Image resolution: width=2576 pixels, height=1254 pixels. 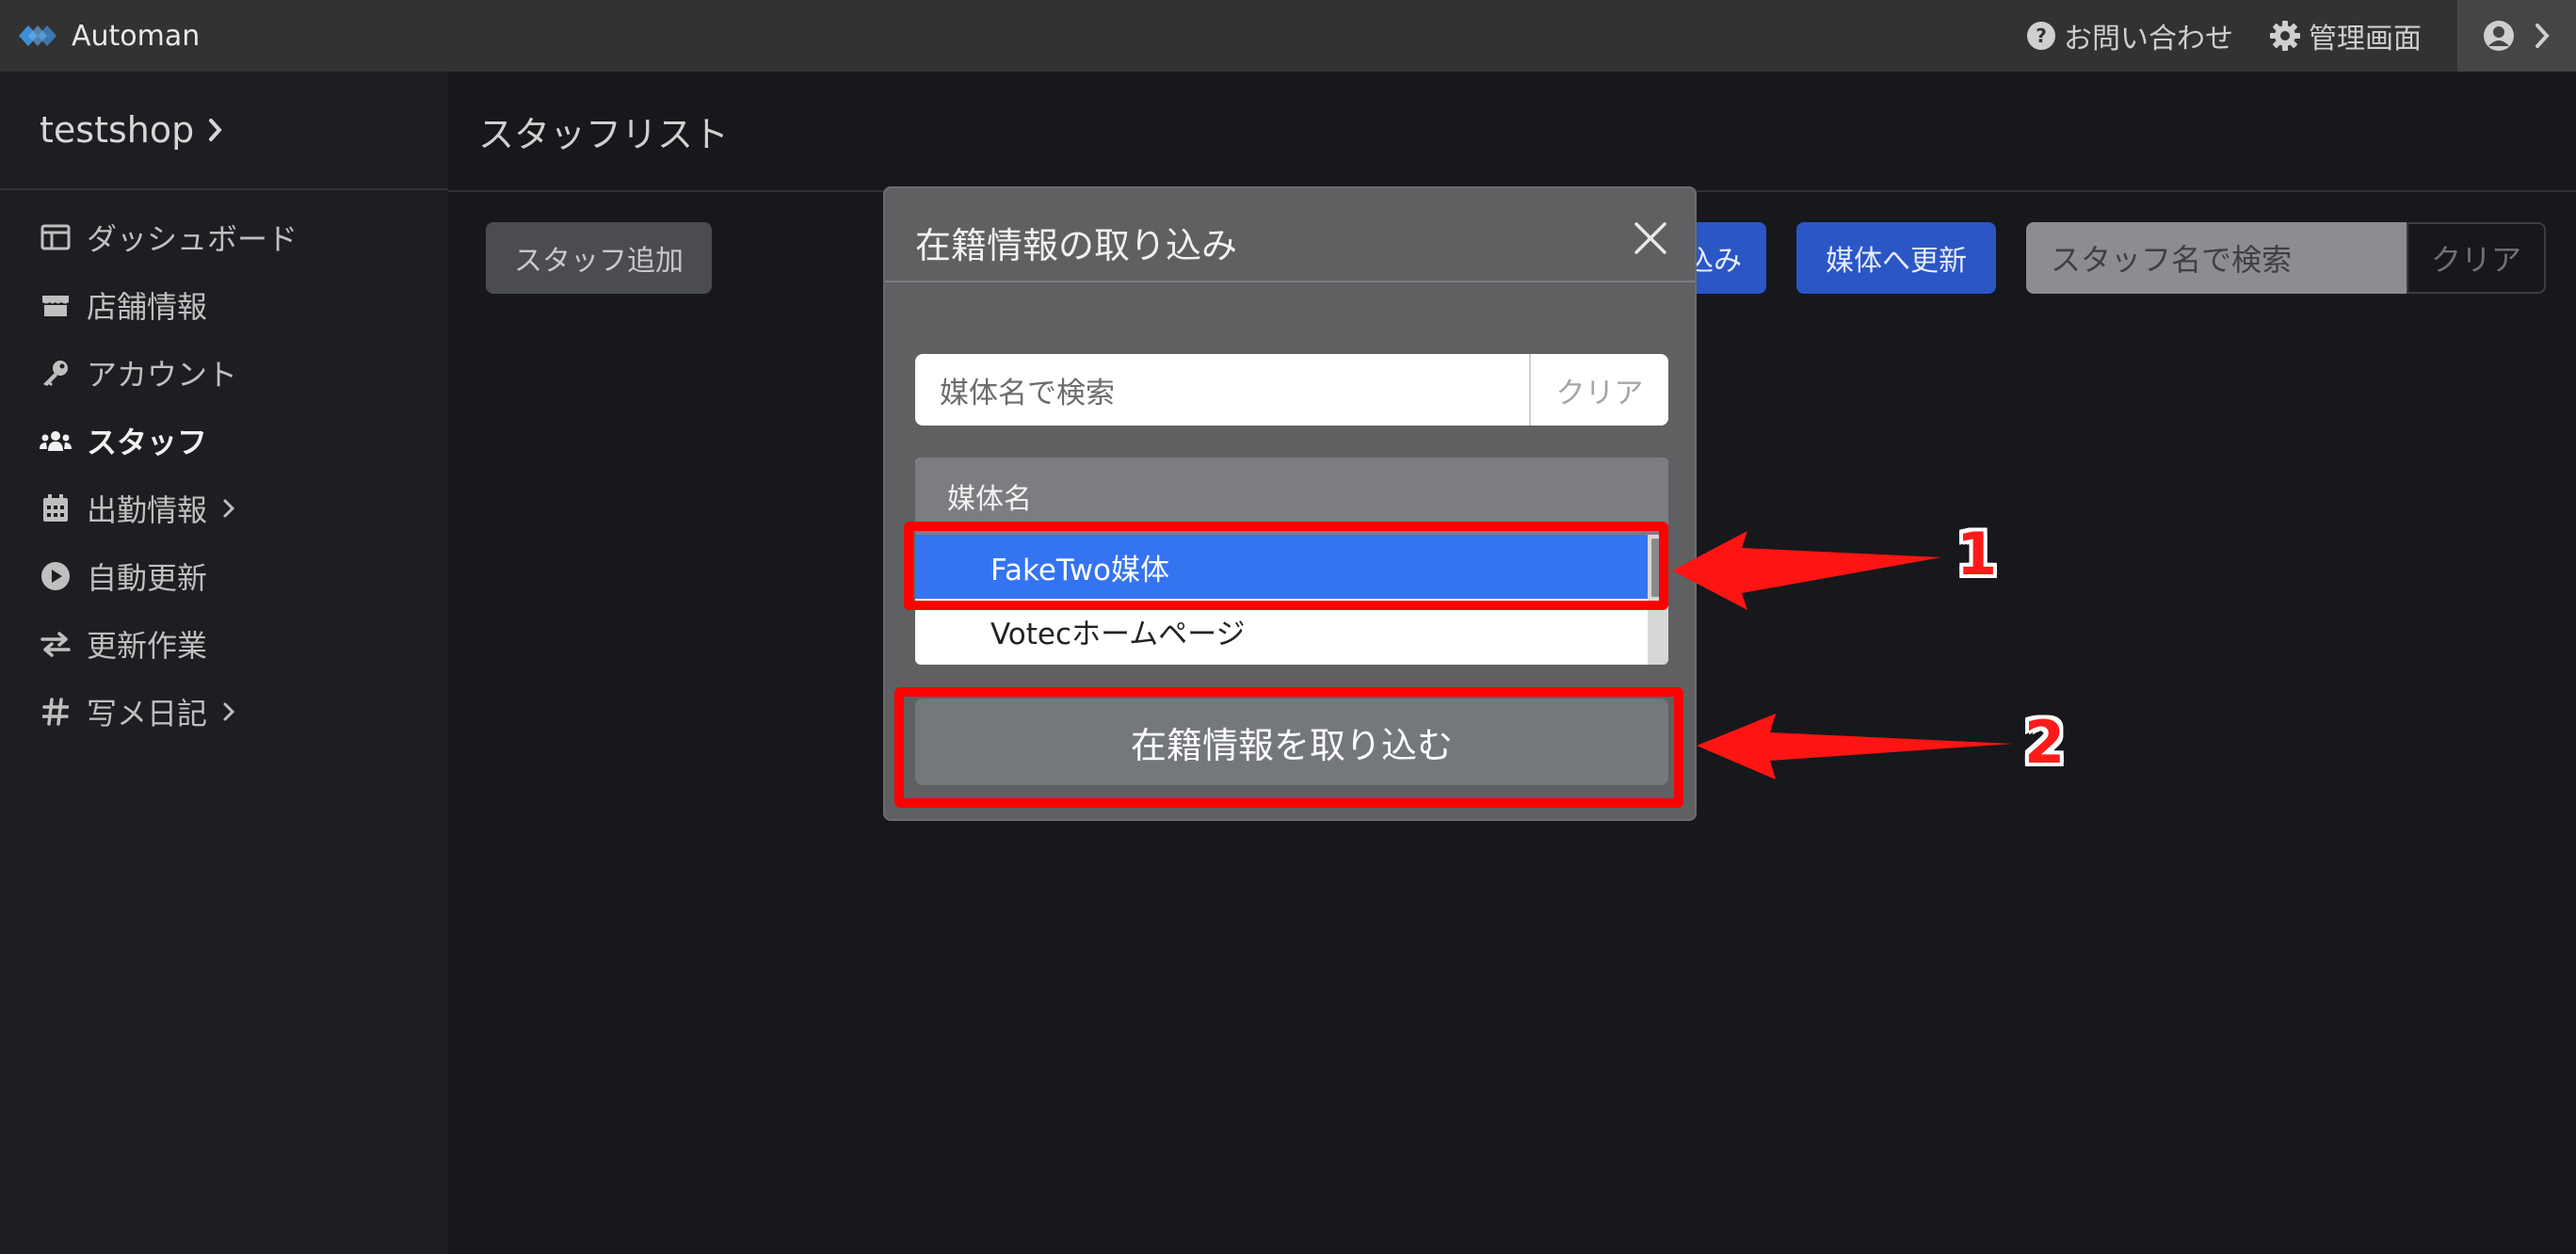 I want to click on annotation-arrows, so click(x=1842, y=655).